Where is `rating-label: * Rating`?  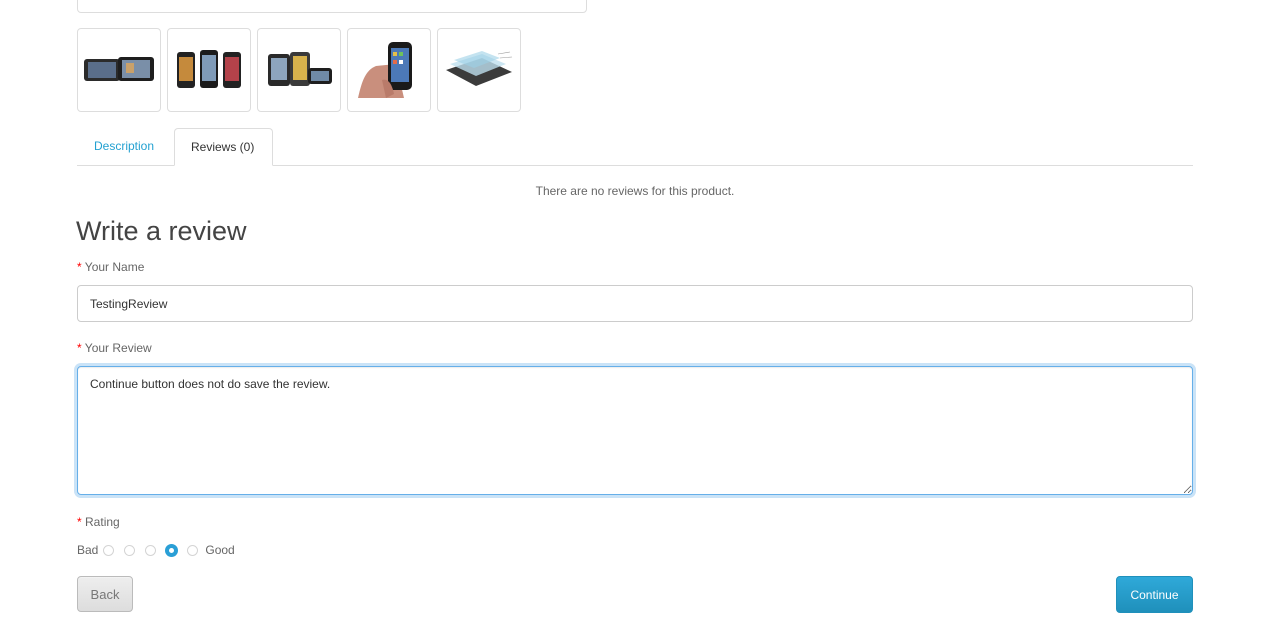 rating-label: * Rating is located at coordinates (98, 522).